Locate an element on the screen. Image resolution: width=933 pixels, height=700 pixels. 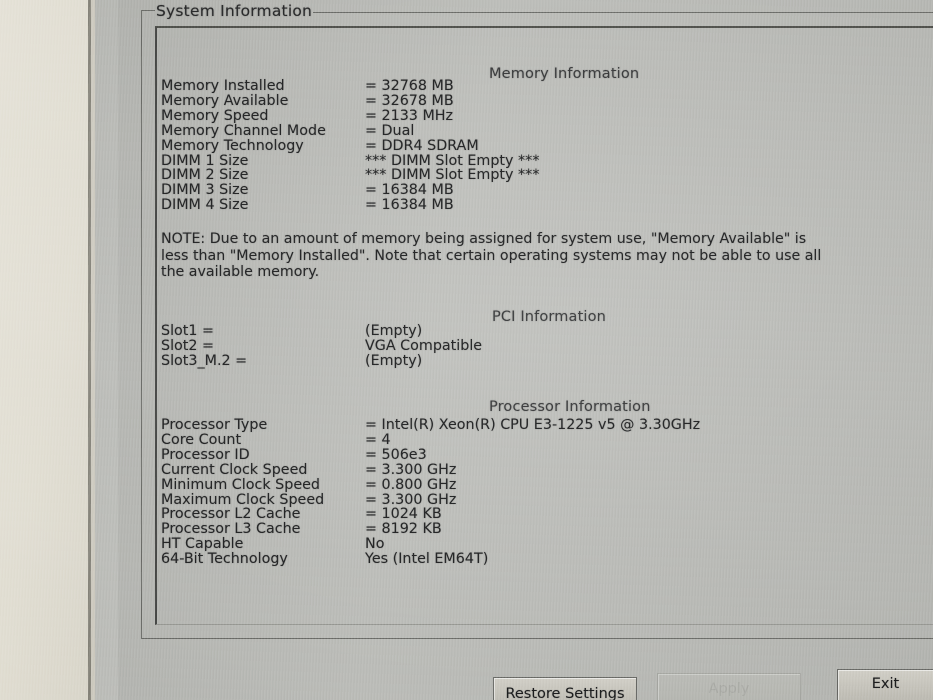
restore-settings-label: Restore Settings is located at coordinates (565, 693).